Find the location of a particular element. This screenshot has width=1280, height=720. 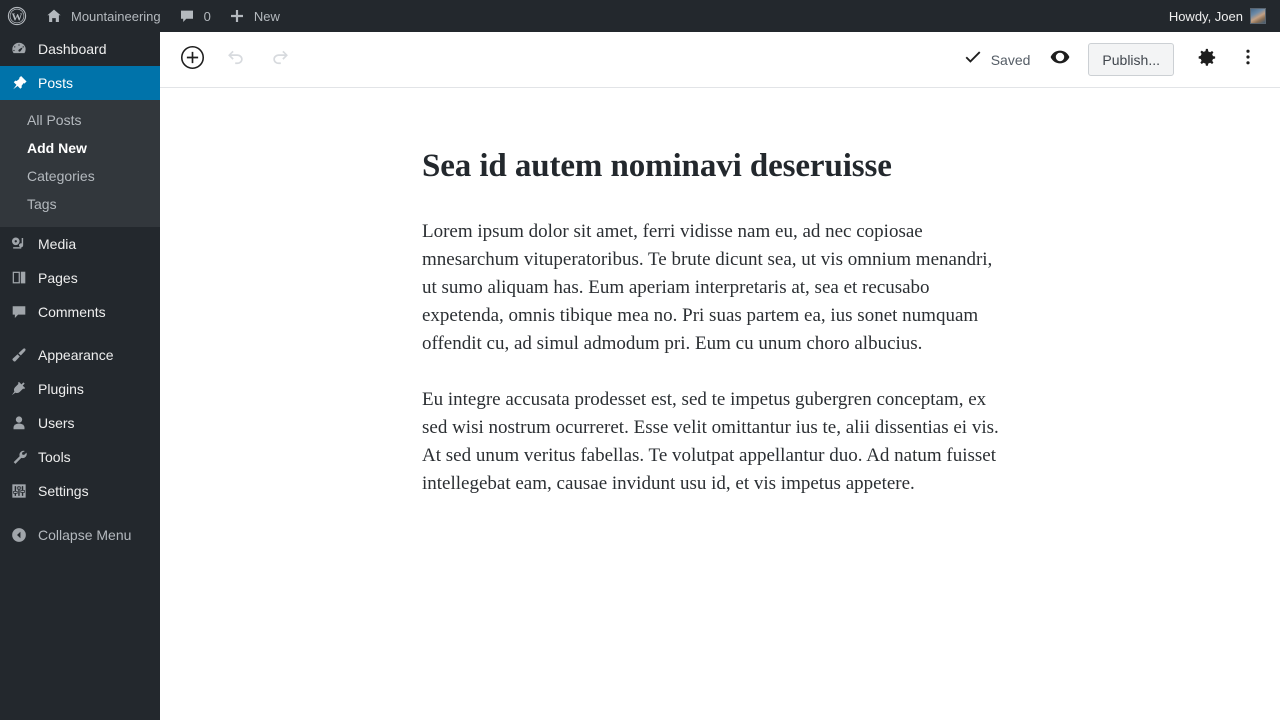

howdy-button: Howdy, Joen is located at coordinates (1217, 16).